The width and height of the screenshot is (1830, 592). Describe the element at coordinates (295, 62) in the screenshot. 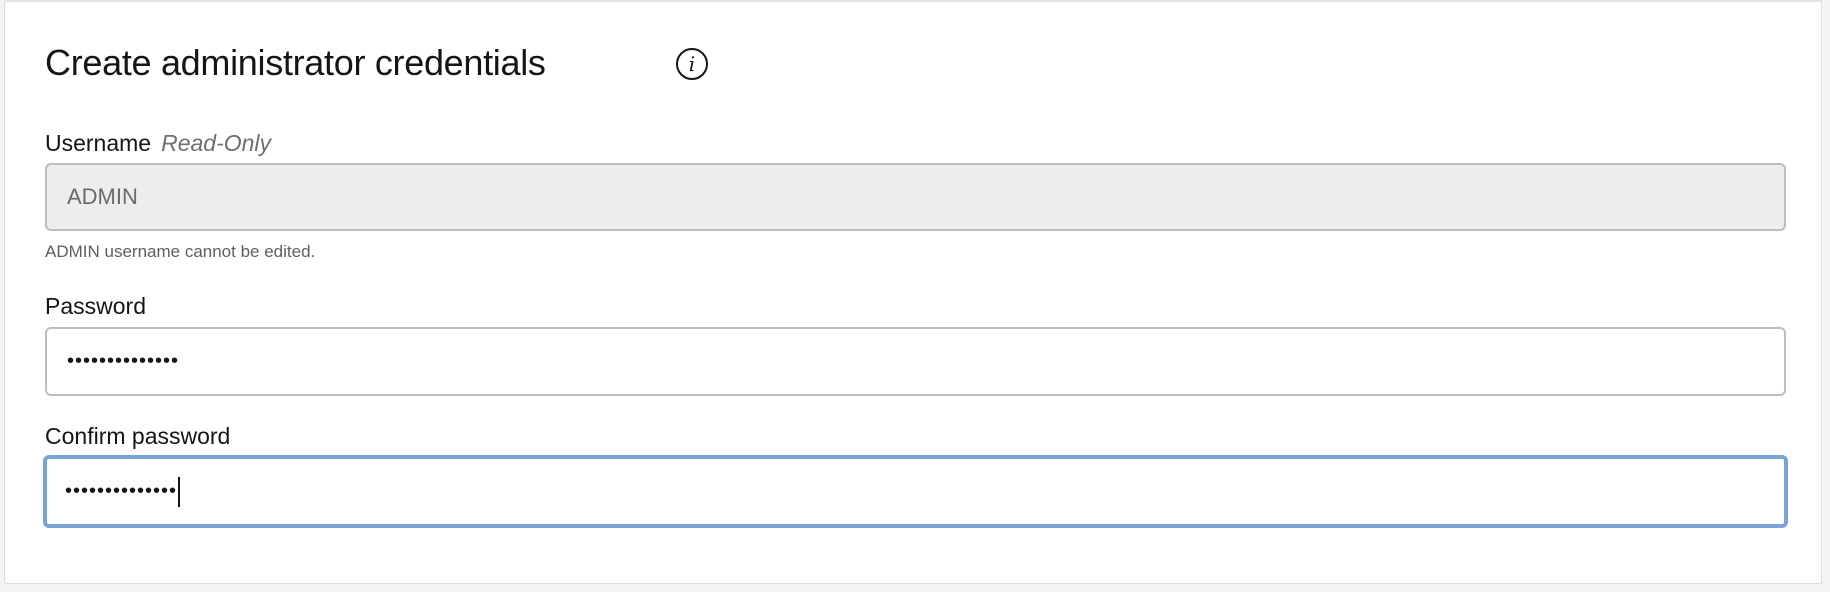

I see `section-title: Create administrator credentials` at that location.